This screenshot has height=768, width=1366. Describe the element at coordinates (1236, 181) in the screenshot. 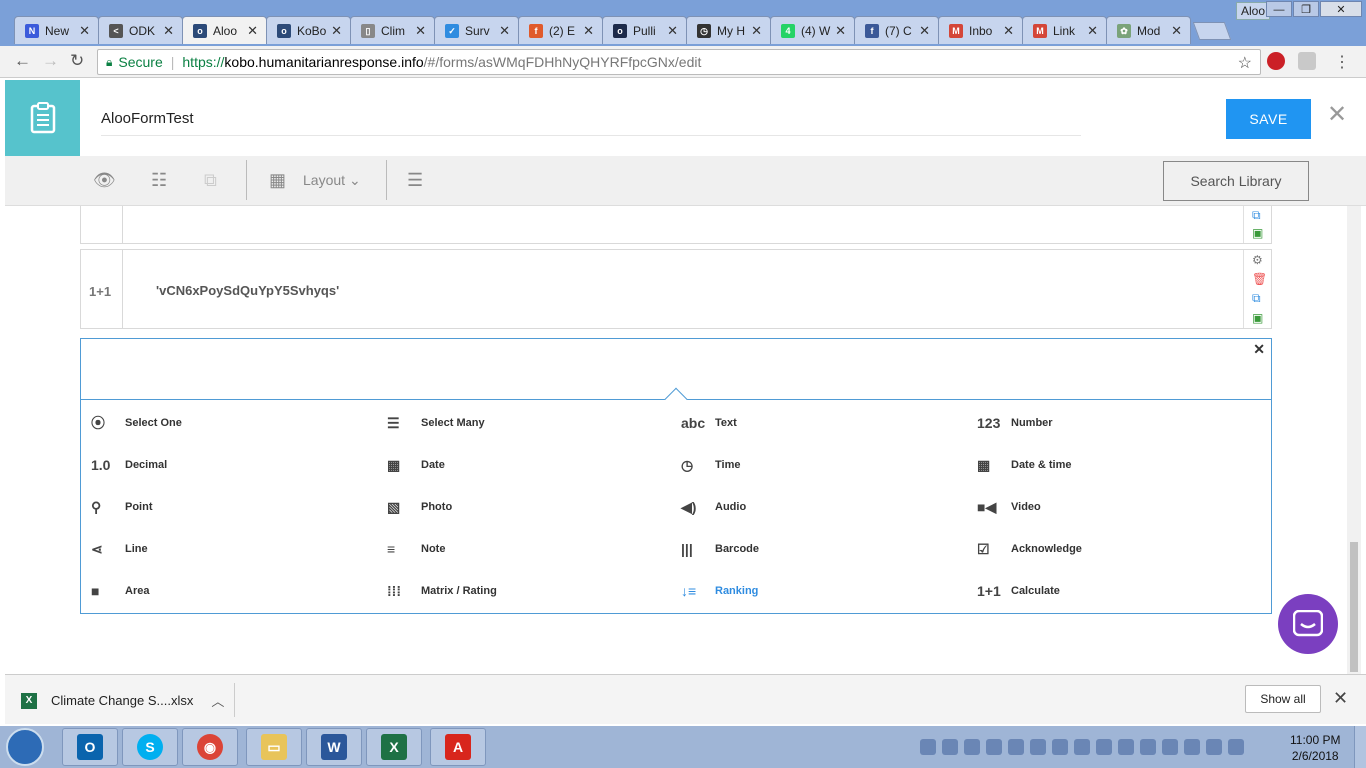

I see `search-library-button: Search Library` at that location.